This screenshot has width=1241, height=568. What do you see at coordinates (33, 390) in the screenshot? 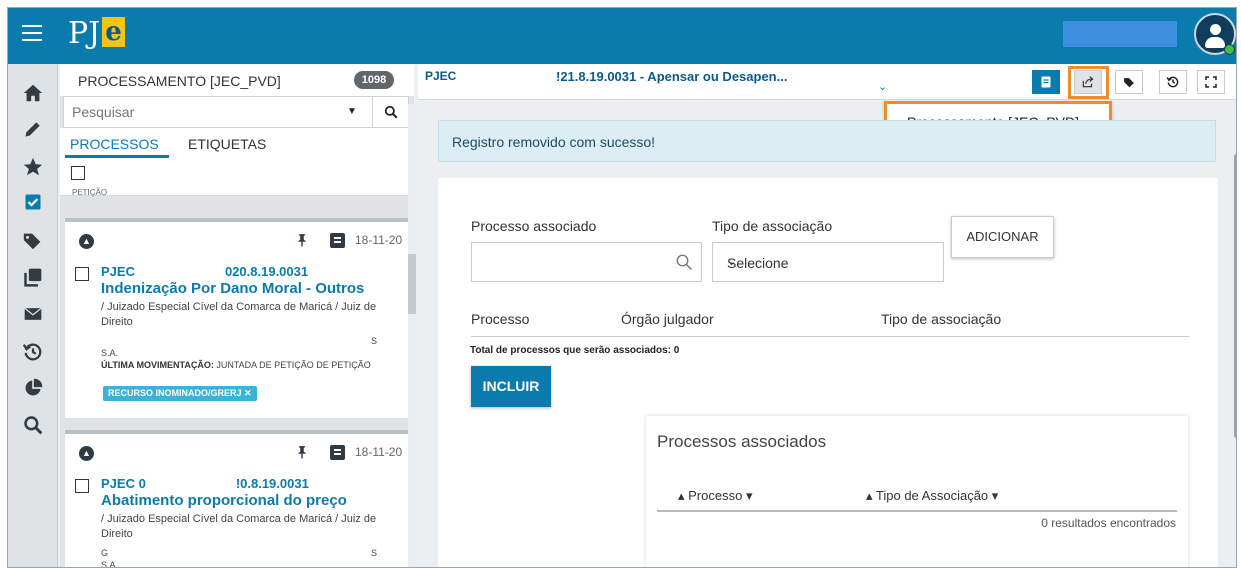
I see `pie-chart-icon` at bounding box center [33, 390].